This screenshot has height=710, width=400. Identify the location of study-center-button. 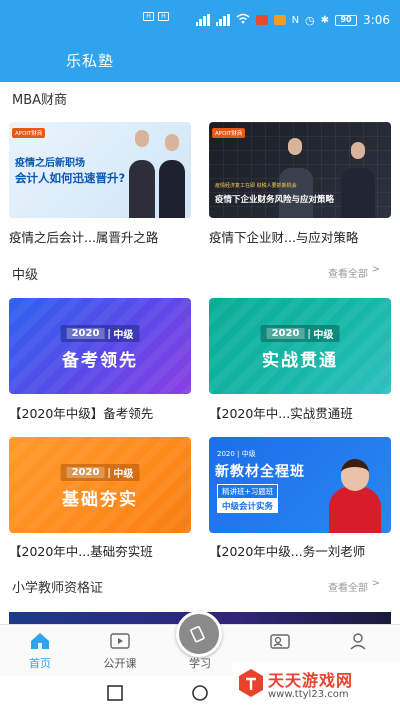
(199, 634).